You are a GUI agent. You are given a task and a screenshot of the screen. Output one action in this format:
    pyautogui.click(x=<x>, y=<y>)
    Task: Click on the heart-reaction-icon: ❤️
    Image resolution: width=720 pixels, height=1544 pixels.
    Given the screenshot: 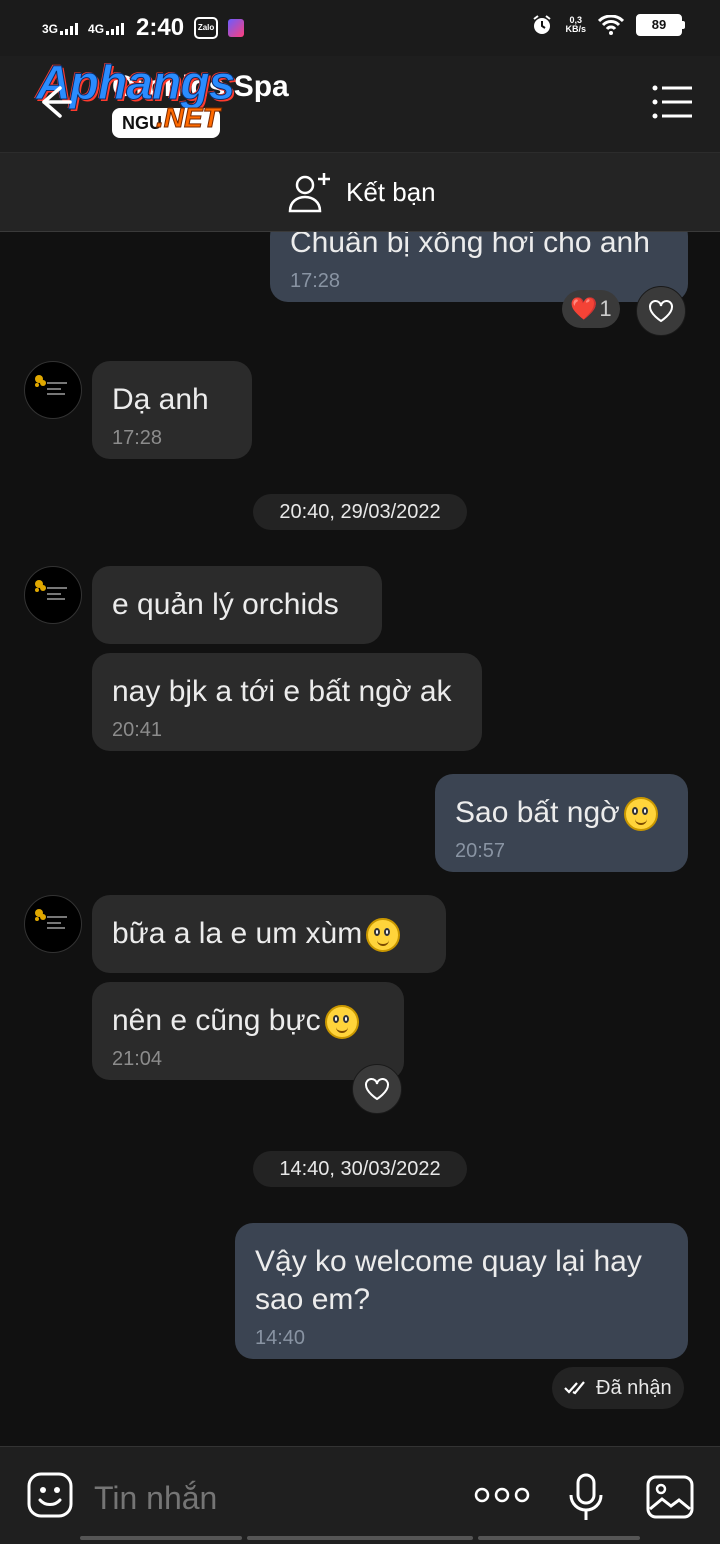 What is the action you would take?
    pyautogui.click(x=584, y=308)
    